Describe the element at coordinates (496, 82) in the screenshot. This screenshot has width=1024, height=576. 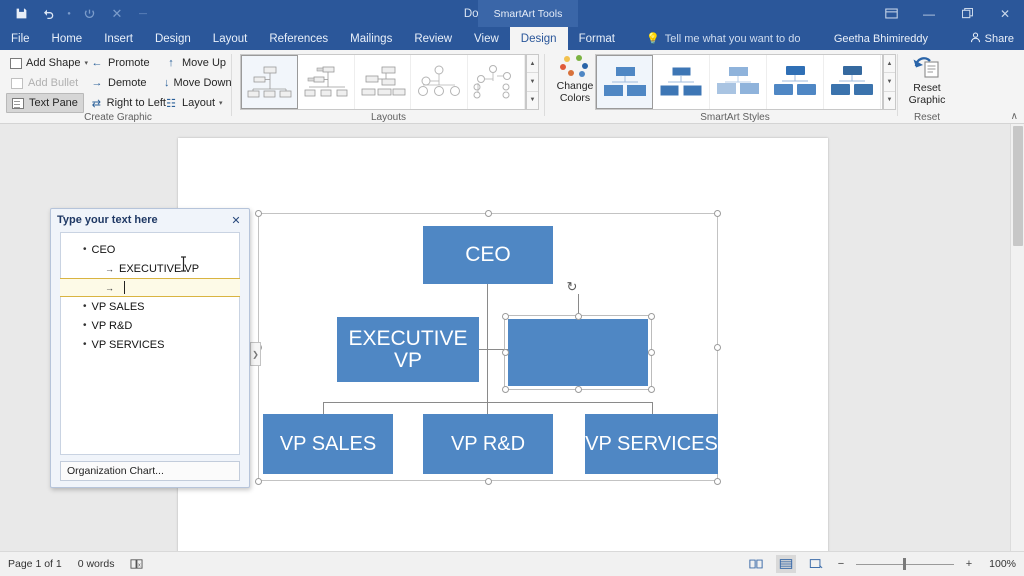
I see `layout-option-hierarchy-list` at that location.